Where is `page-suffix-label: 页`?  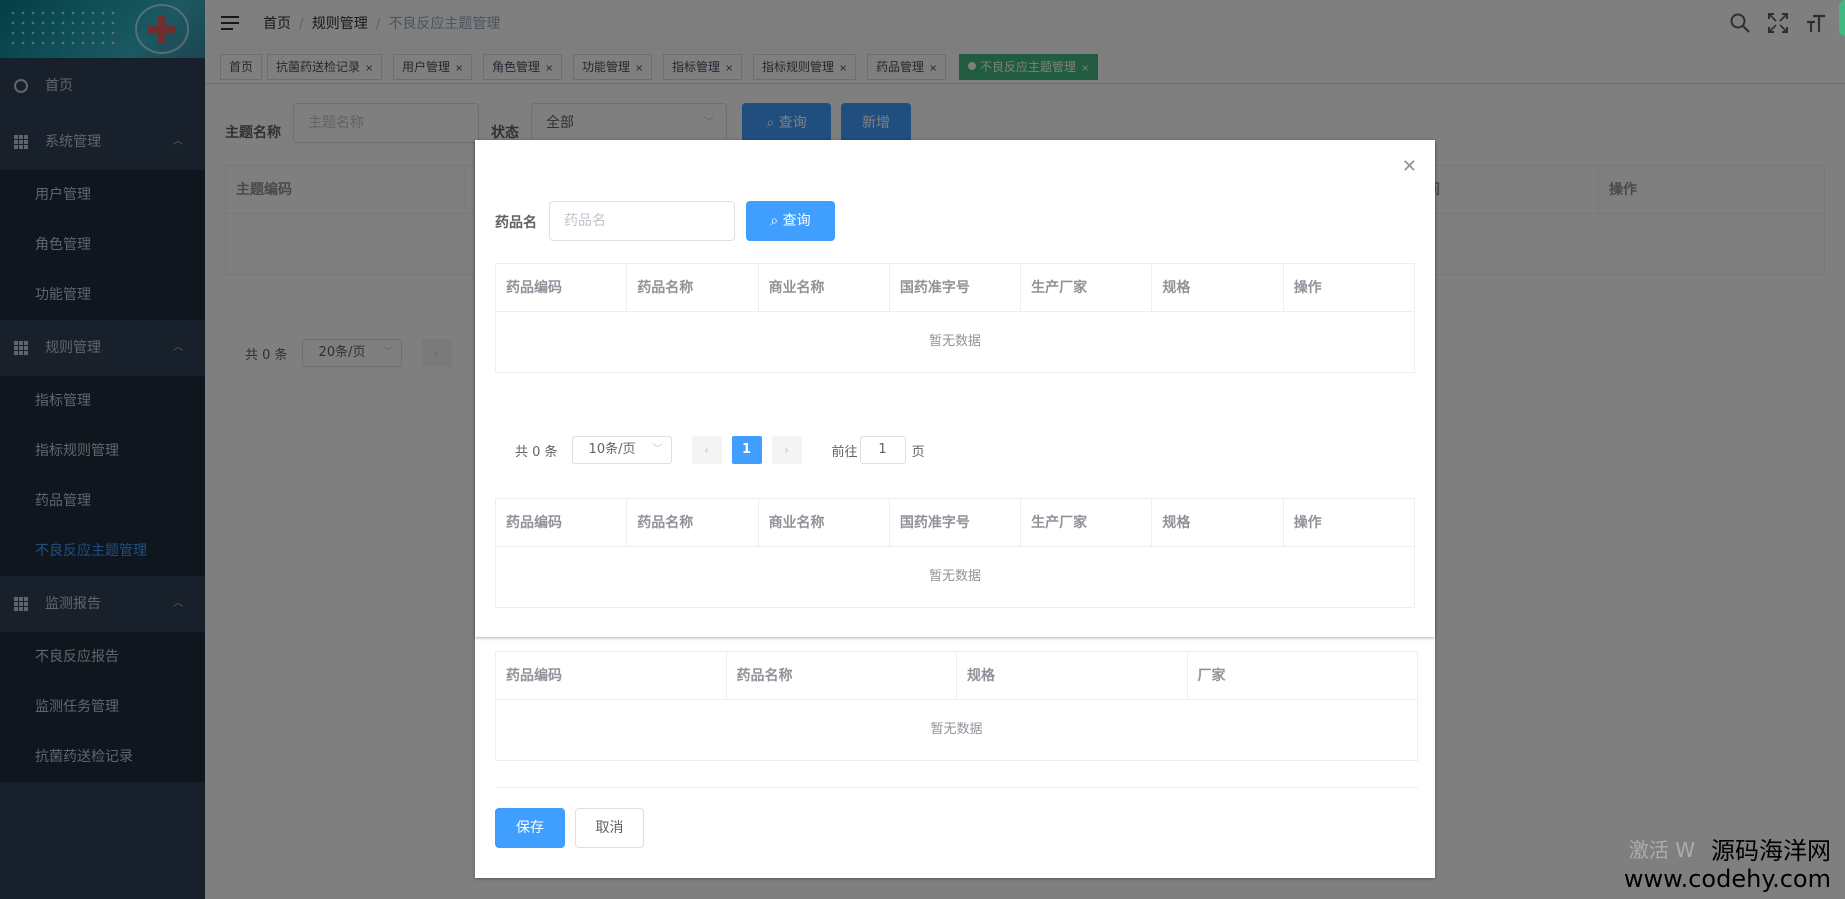
page-suffix-label: 页 is located at coordinates (918, 452).